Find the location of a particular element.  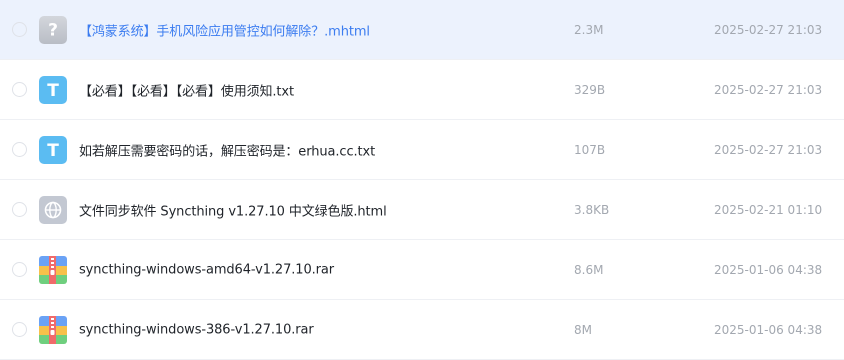

file-name: syncthing-windows-amd64-v1.27.10.rar is located at coordinates (206, 269).